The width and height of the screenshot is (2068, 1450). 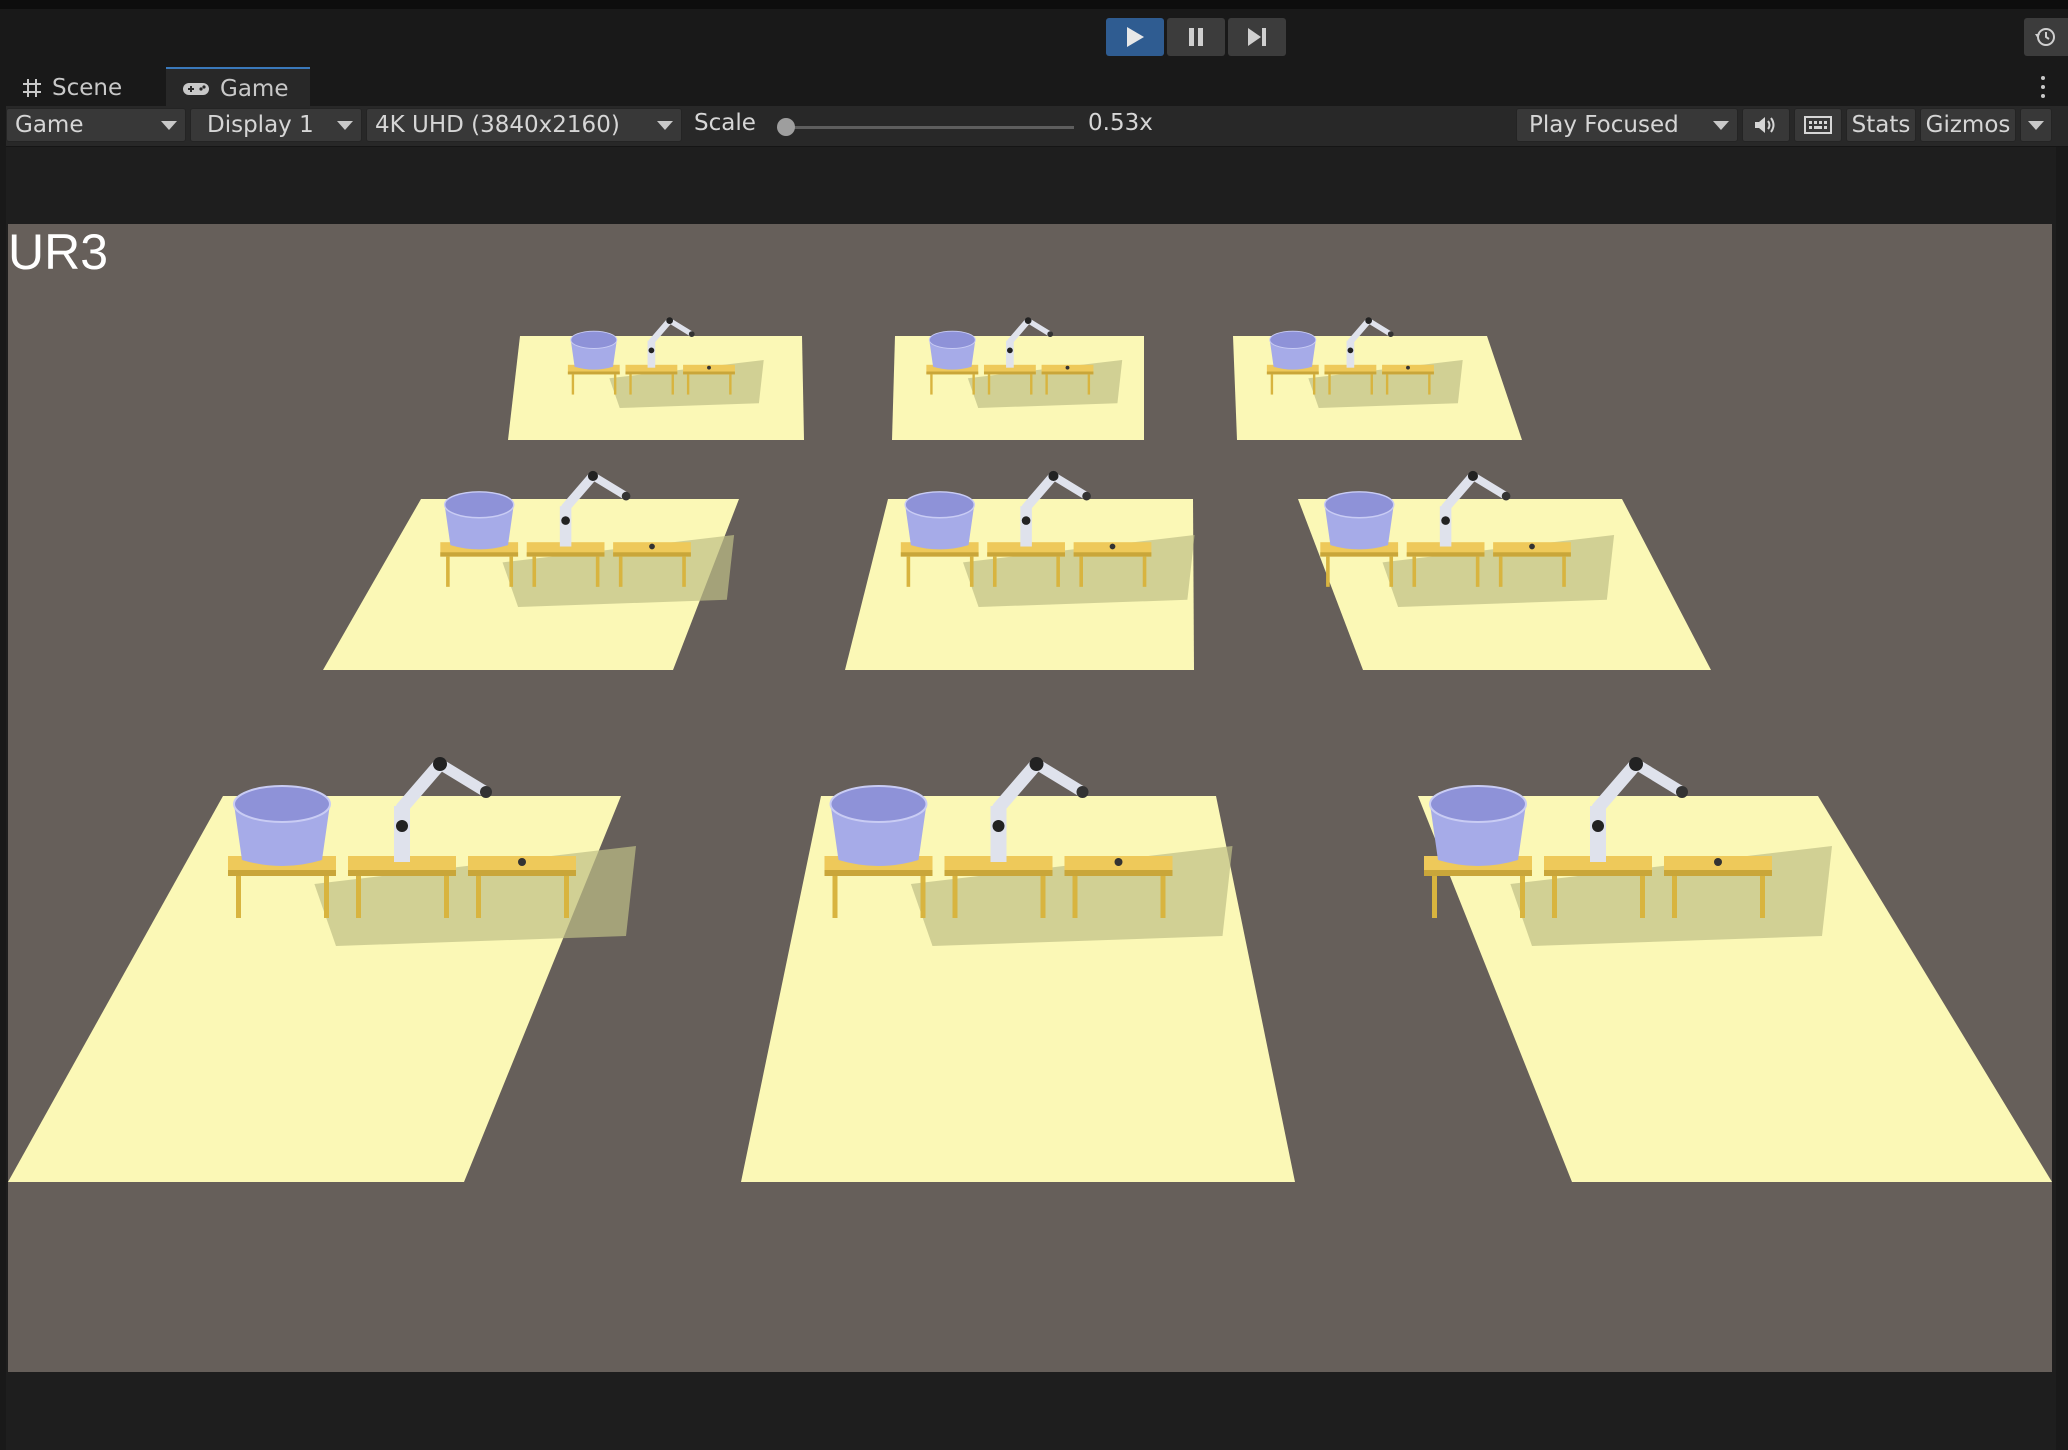 I want to click on pause-icon, so click(x=1196, y=37).